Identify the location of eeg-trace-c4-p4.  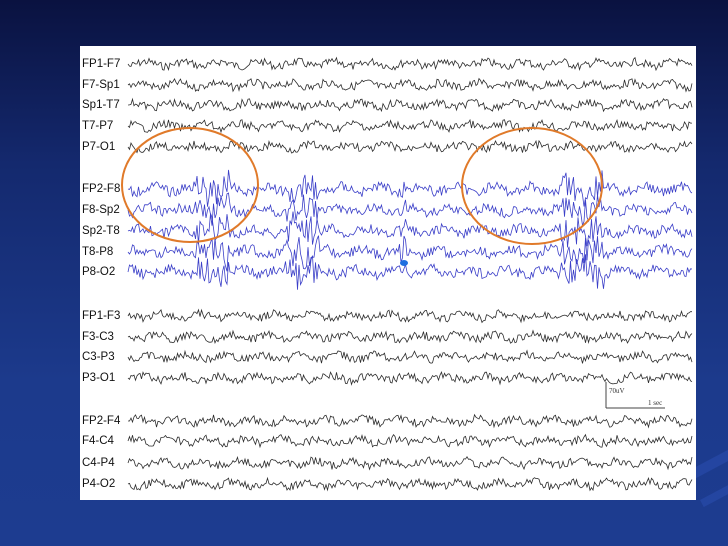
(410, 463).